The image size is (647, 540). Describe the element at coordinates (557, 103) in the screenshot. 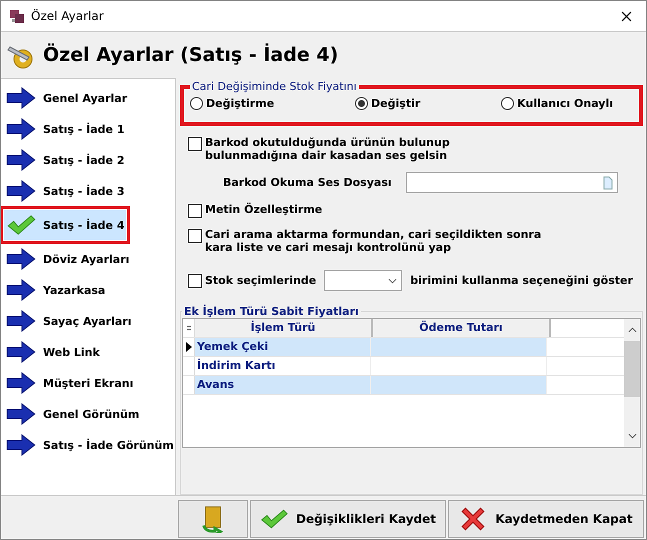

I see `radio-option: Kullanıcı Onaylı` at that location.